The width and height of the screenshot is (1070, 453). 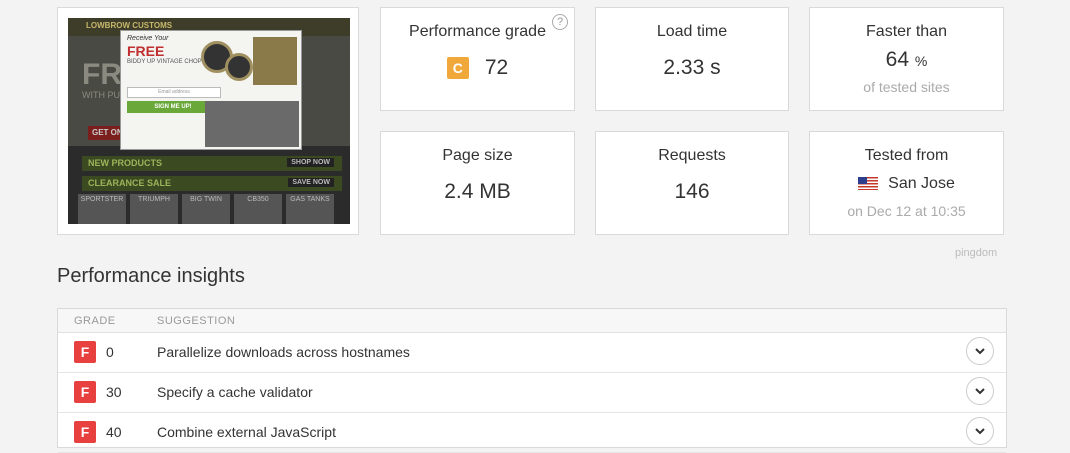 What do you see at coordinates (692, 155) in the screenshot?
I see `requests-title: Requests` at bounding box center [692, 155].